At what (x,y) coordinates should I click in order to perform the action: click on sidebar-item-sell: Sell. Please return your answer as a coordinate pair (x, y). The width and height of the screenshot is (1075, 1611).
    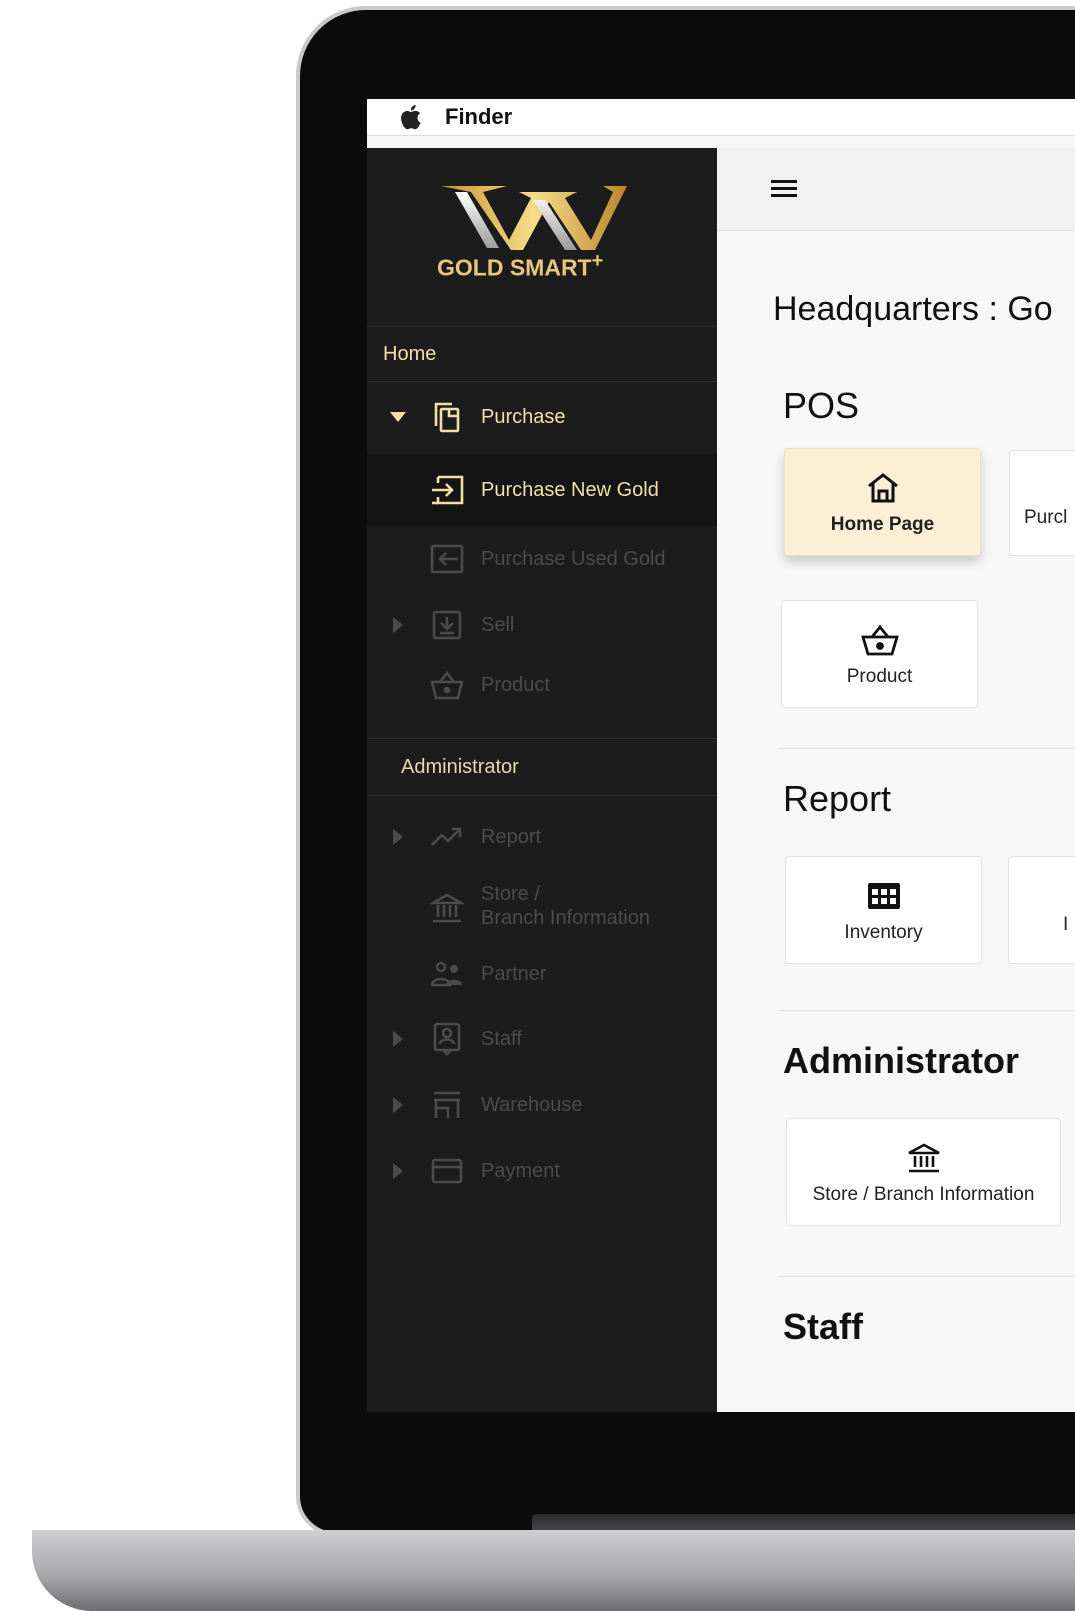
    Looking at the image, I should click on (542, 625).